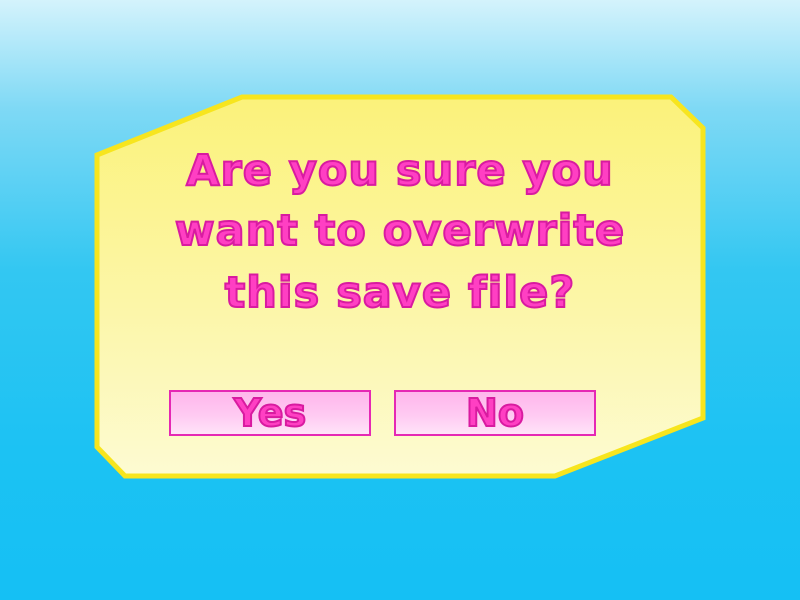  Describe the element at coordinates (399, 171) in the screenshot. I see `dialog-message-line: Are you sure you` at that location.